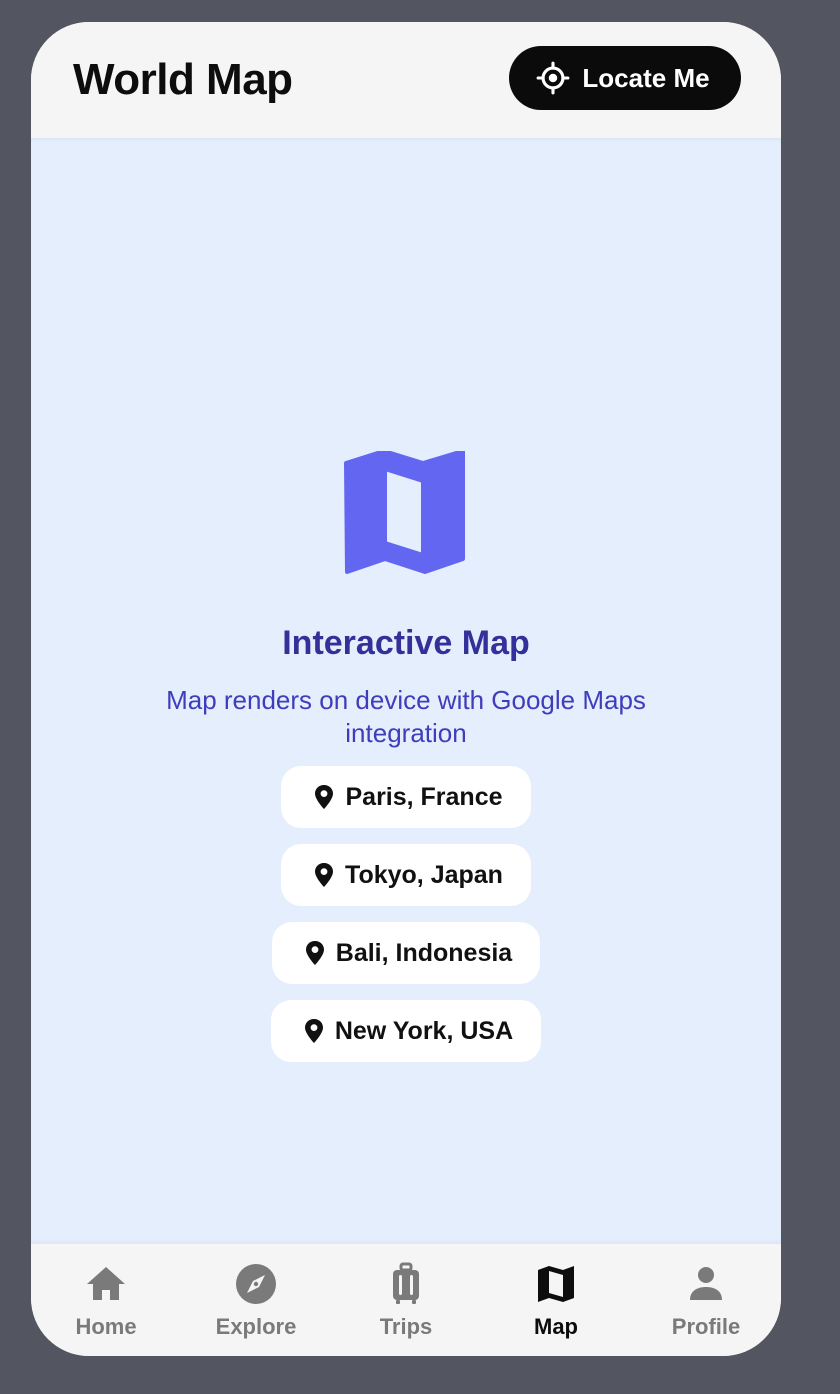 This screenshot has width=840, height=1394. Describe the element at coordinates (706, 1326) in the screenshot. I see `tab-label: Profile` at that location.